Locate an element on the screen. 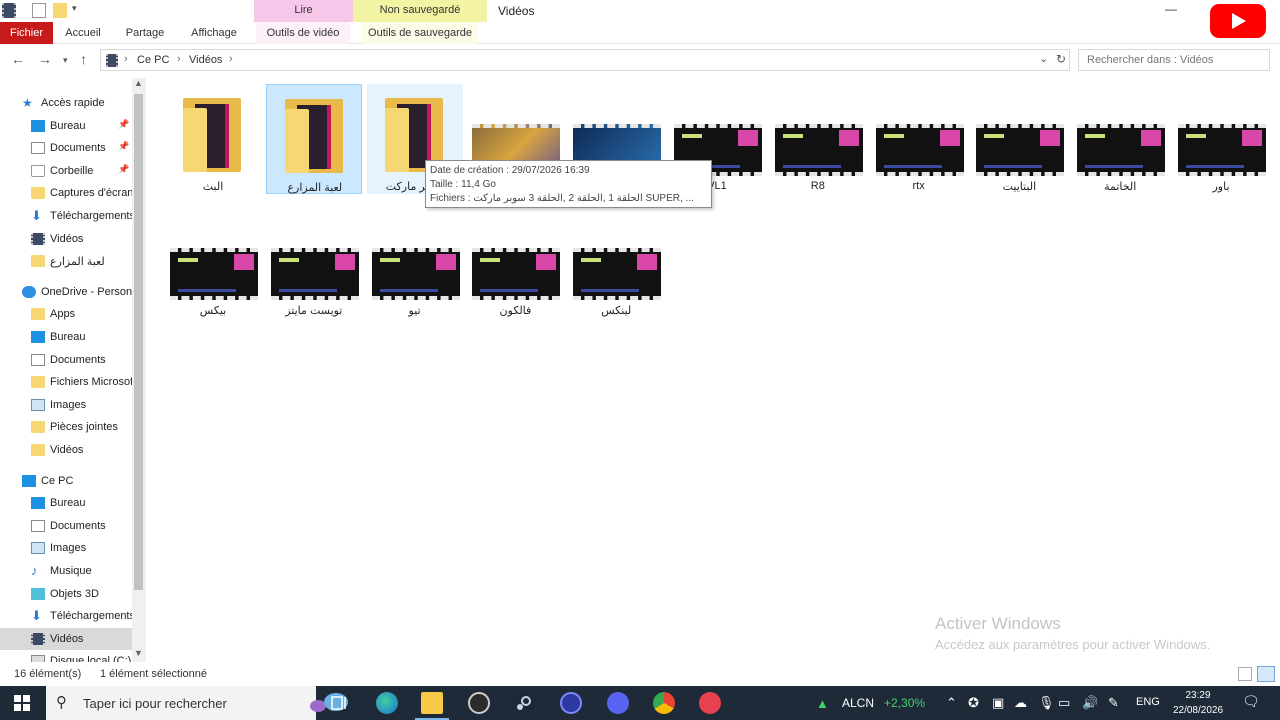 This screenshot has height=720, width=1280. file-explorer-icon is located at coordinates (432, 706).